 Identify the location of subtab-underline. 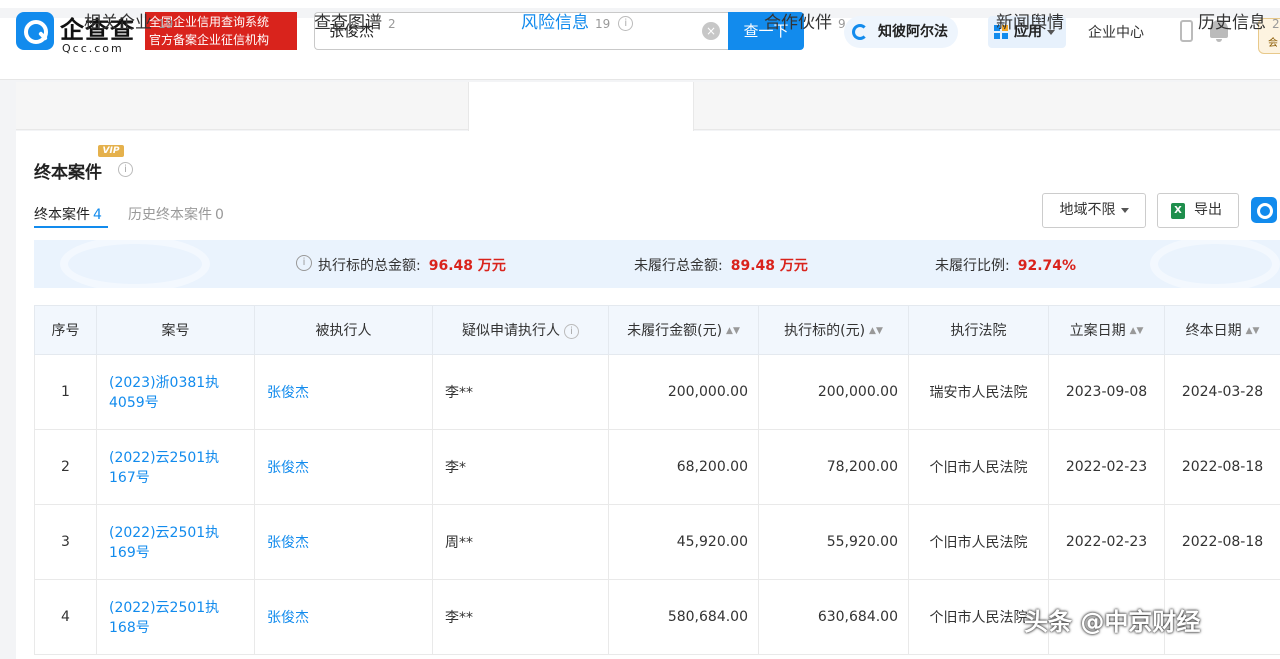
(71, 227).